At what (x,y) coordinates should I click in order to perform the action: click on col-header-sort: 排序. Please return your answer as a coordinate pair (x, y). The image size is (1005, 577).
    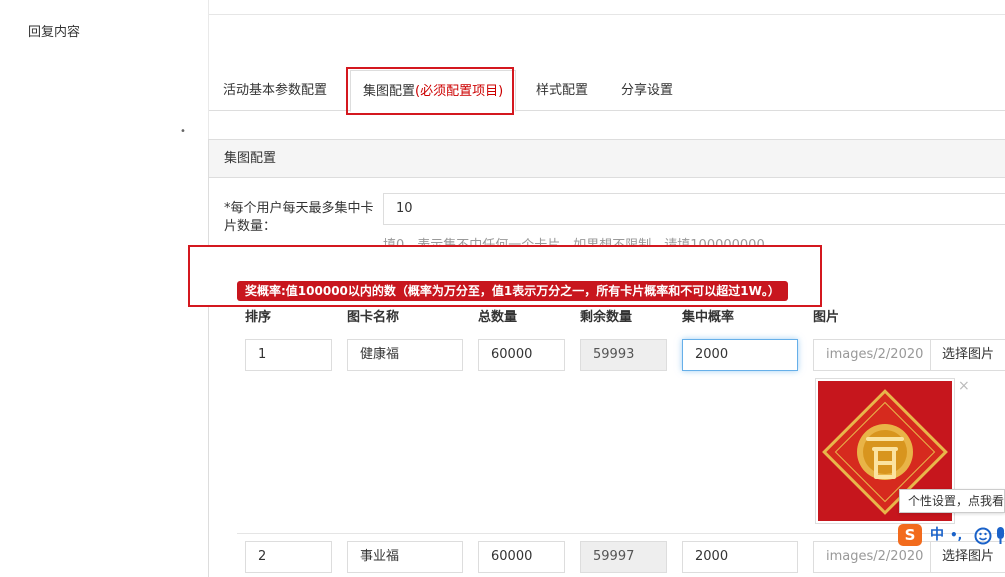
    Looking at the image, I should click on (258, 317).